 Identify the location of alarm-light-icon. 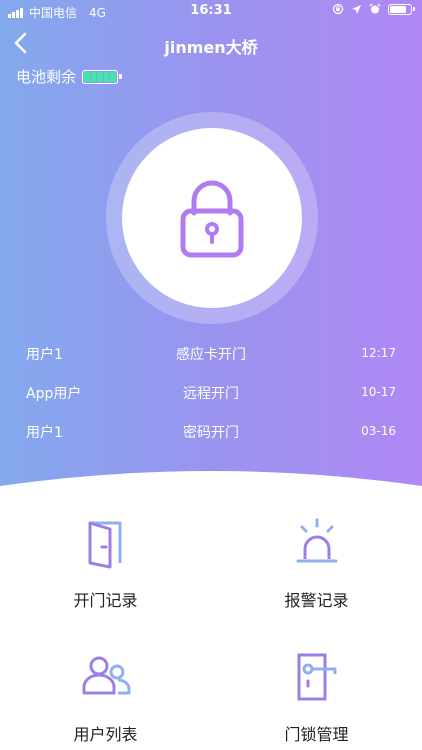
(316, 540).